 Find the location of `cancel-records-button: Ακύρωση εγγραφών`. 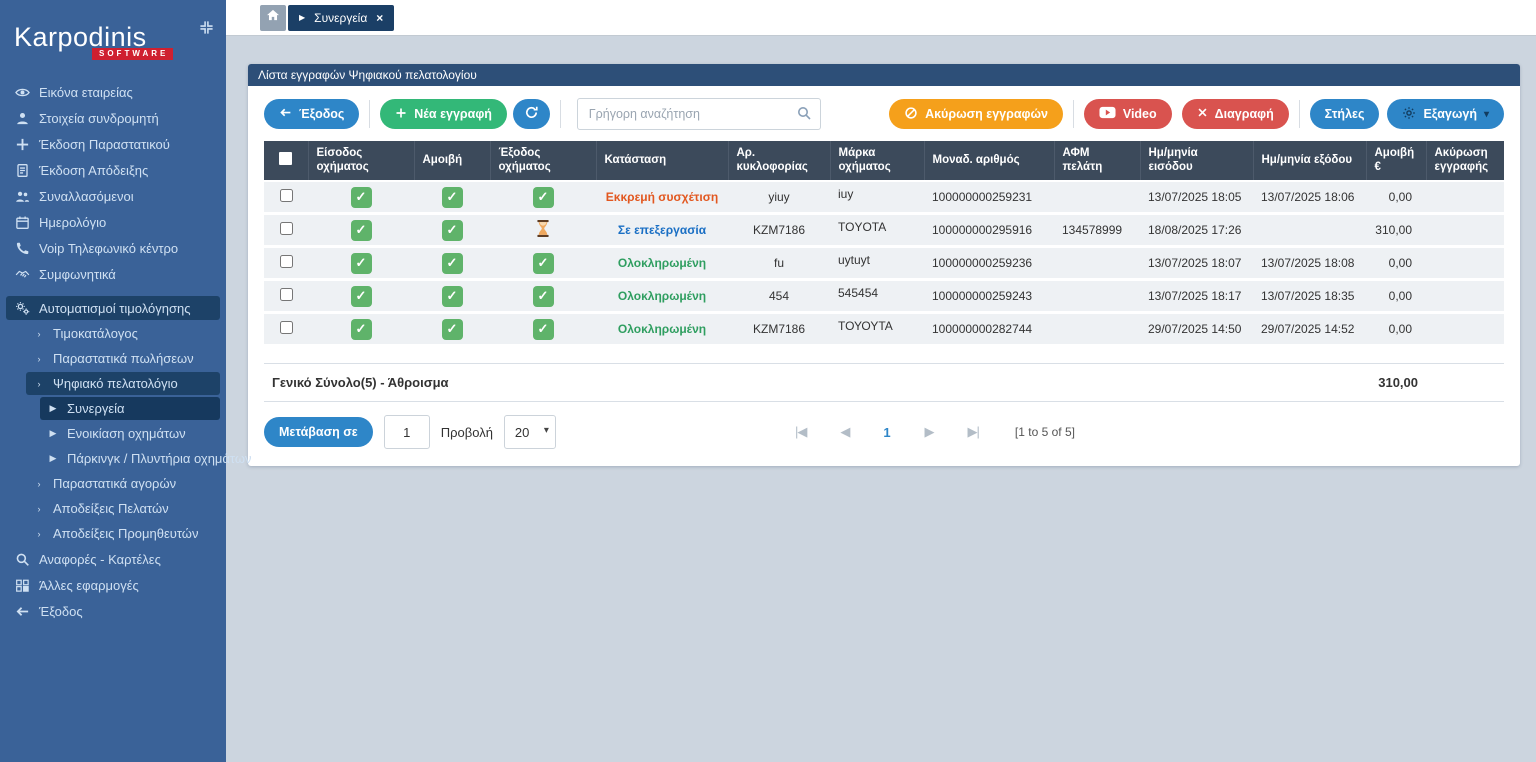

cancel-records-button: Ακύρωση εγγραφών is located at coordinates (976, 114).